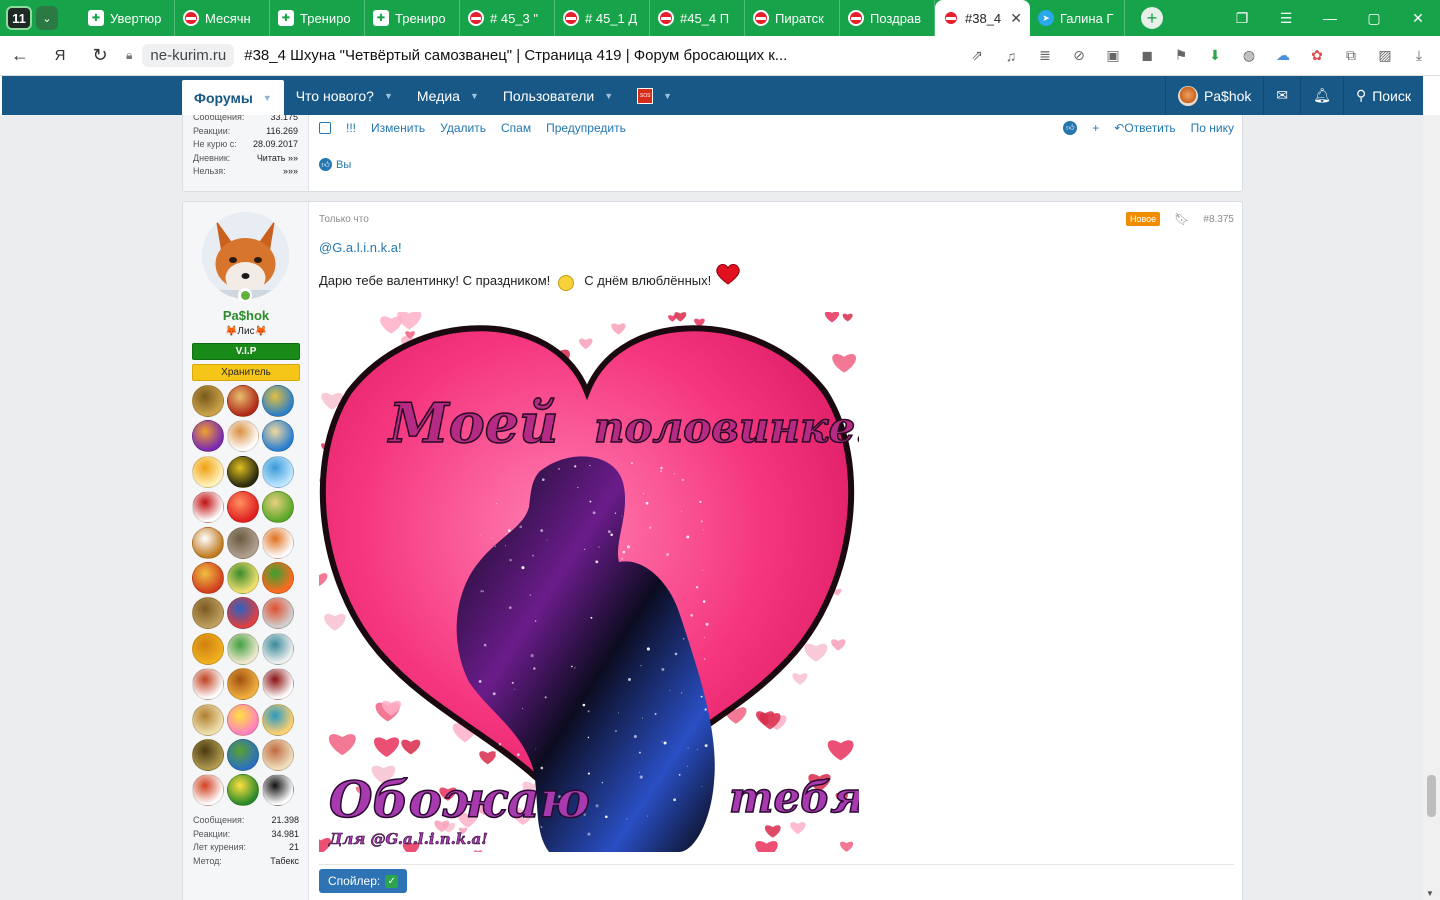  Describe the element at coordinates (335, 164) in the screenshot. I see `reactions-bar: 👍︎ Вы` at that location.